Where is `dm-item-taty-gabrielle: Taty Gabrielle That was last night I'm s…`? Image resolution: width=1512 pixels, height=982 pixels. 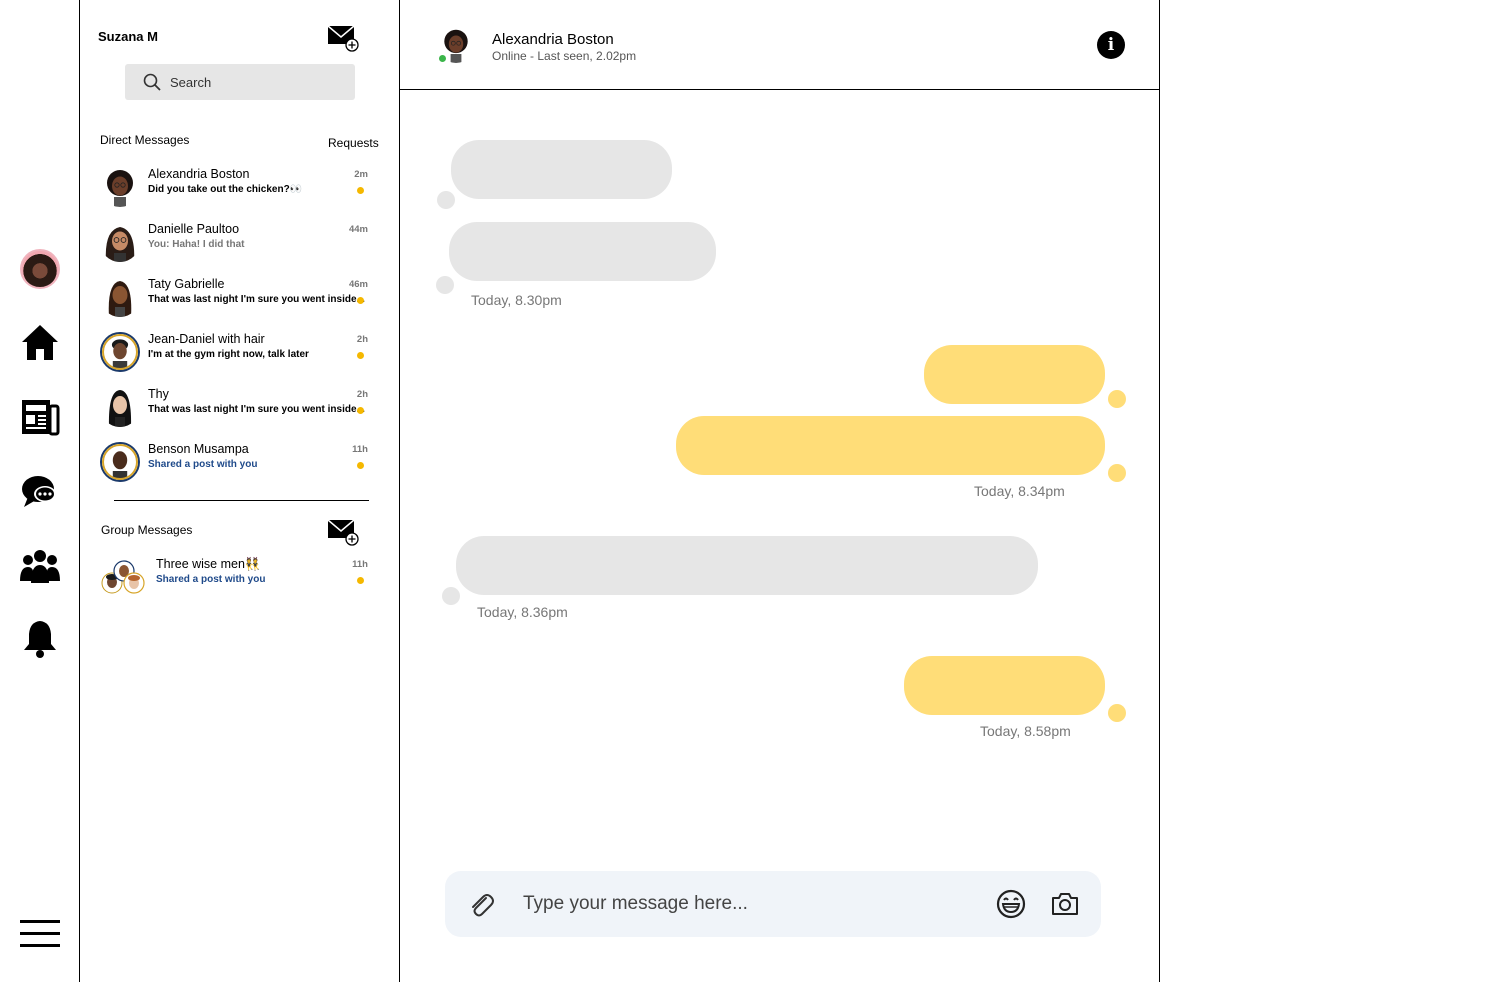 dm-item-taty-gabrielle: Taty Gabrielle That was last night I'm s… is located at coordinates (243, 297).